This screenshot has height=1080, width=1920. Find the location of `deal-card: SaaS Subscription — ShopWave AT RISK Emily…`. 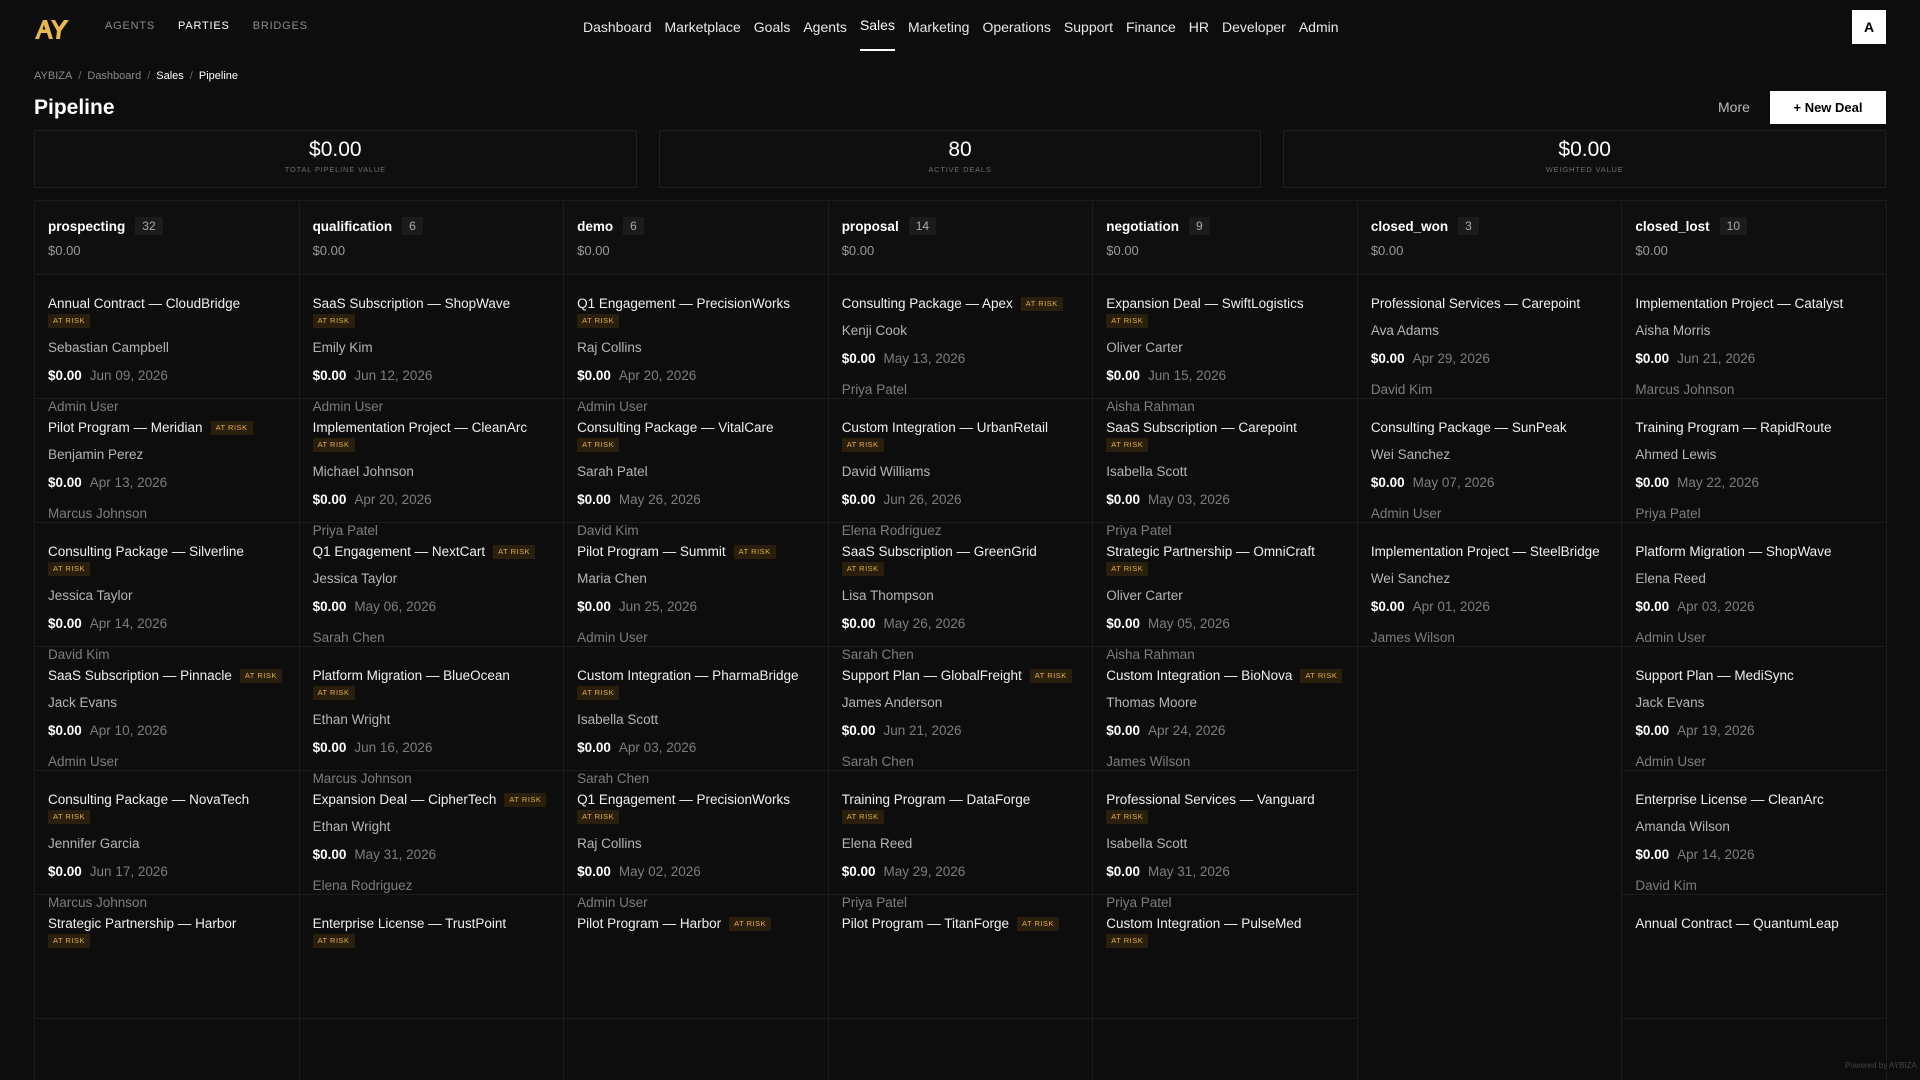

deal-card: SaaS Subscription — ShopWave AT RISK Emily… is located at coordinates (431, 344).